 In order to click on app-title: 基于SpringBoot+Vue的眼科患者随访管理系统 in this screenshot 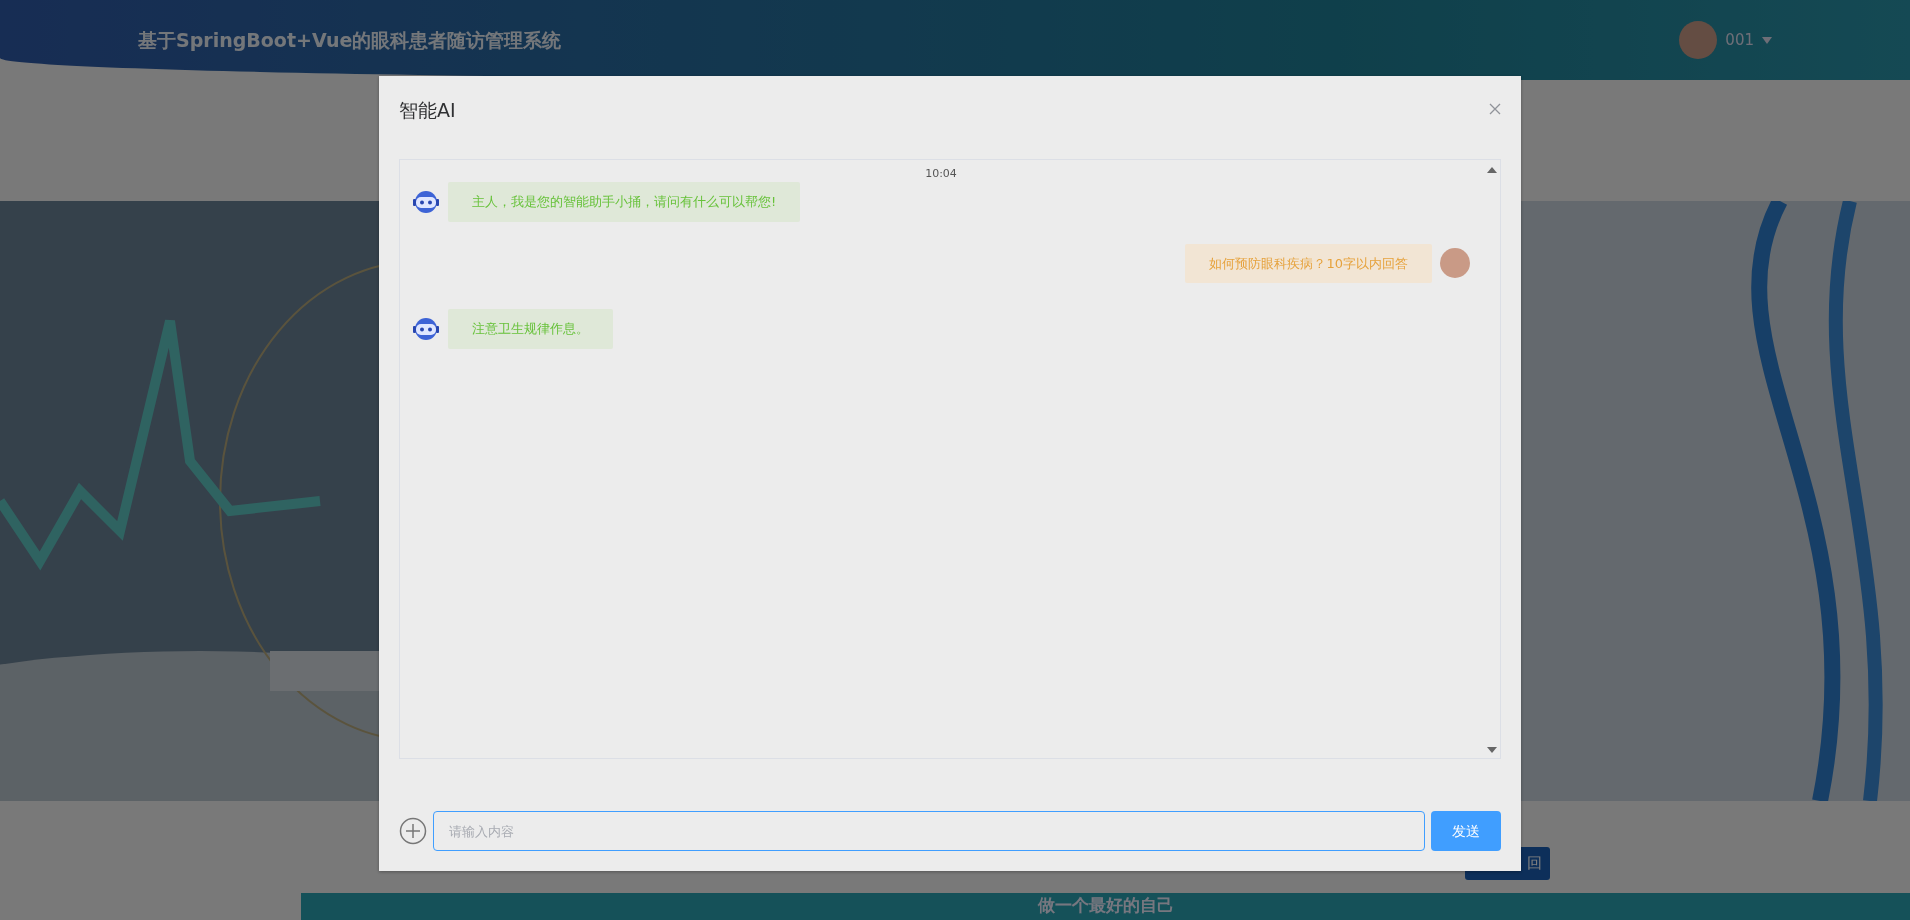, I will do `click(350, 40)`.